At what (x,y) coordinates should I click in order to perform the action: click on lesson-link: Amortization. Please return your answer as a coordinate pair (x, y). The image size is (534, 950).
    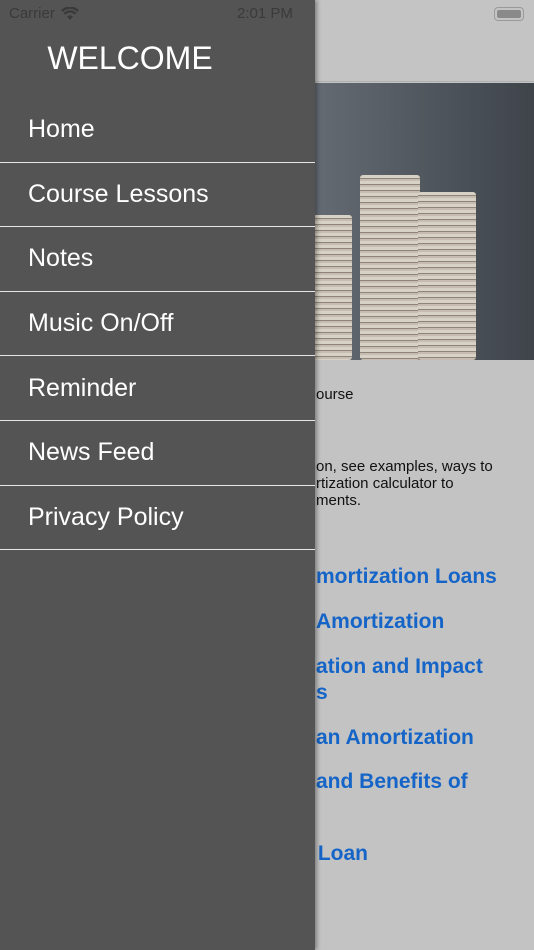
    Looking at the image, I should click on (380, 622).